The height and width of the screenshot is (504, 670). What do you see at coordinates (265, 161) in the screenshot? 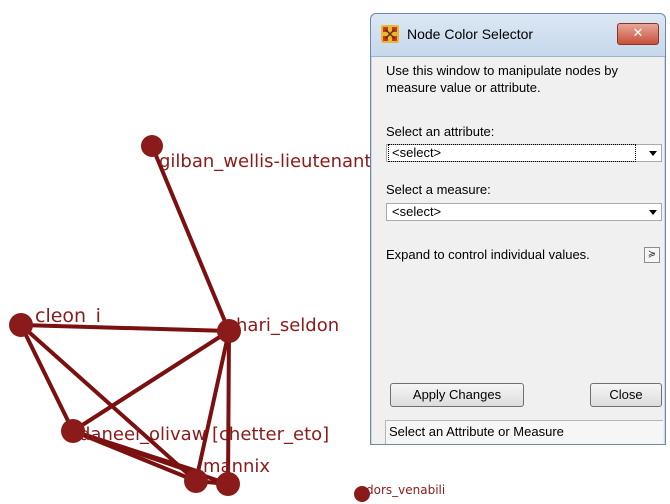
I see `label-gilban: gilban_wellis-lieutenant` at bounding box center [265, 161].